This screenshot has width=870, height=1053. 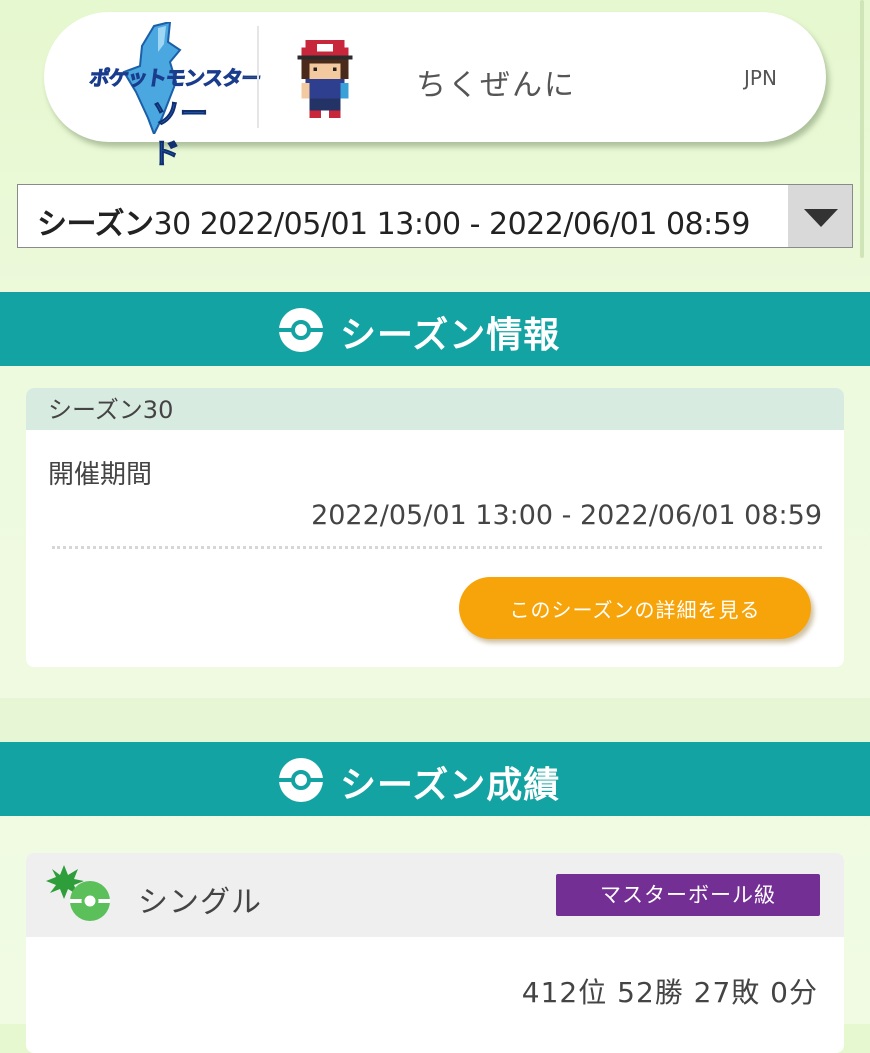 What do you see at coordinates (635, 608) in the screenshot?
I see `season-detail-button: このシーズンの詳細を見る` at bounding box center [635, 608].